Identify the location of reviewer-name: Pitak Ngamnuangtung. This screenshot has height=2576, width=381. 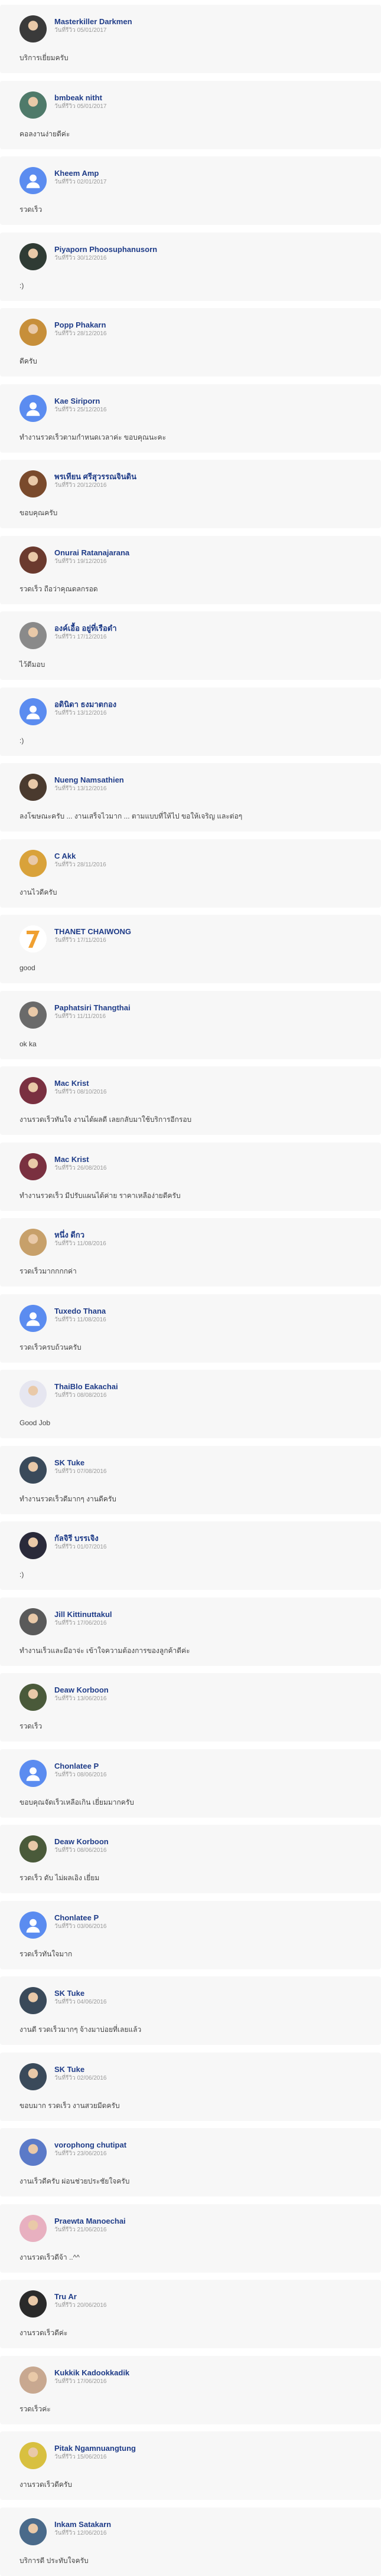
(95, 2448).